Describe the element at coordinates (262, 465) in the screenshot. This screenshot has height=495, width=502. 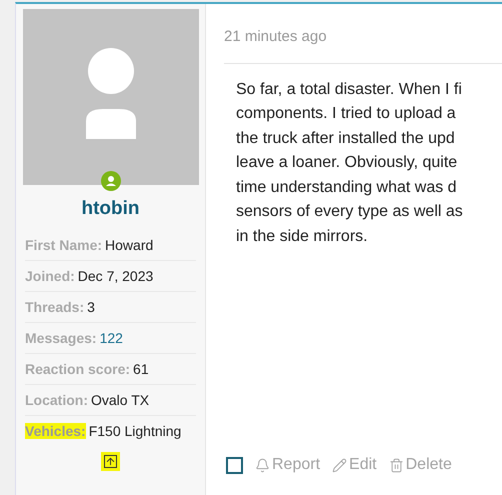
I see `bell-icon` at that location.